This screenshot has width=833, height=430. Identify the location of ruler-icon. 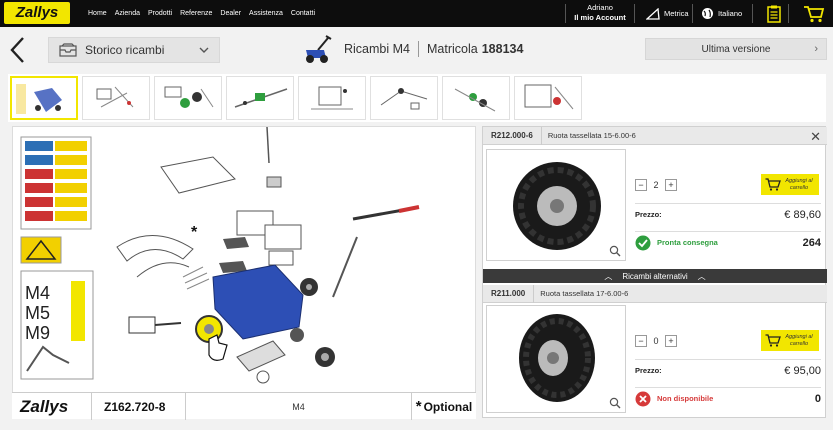
(653, 13).